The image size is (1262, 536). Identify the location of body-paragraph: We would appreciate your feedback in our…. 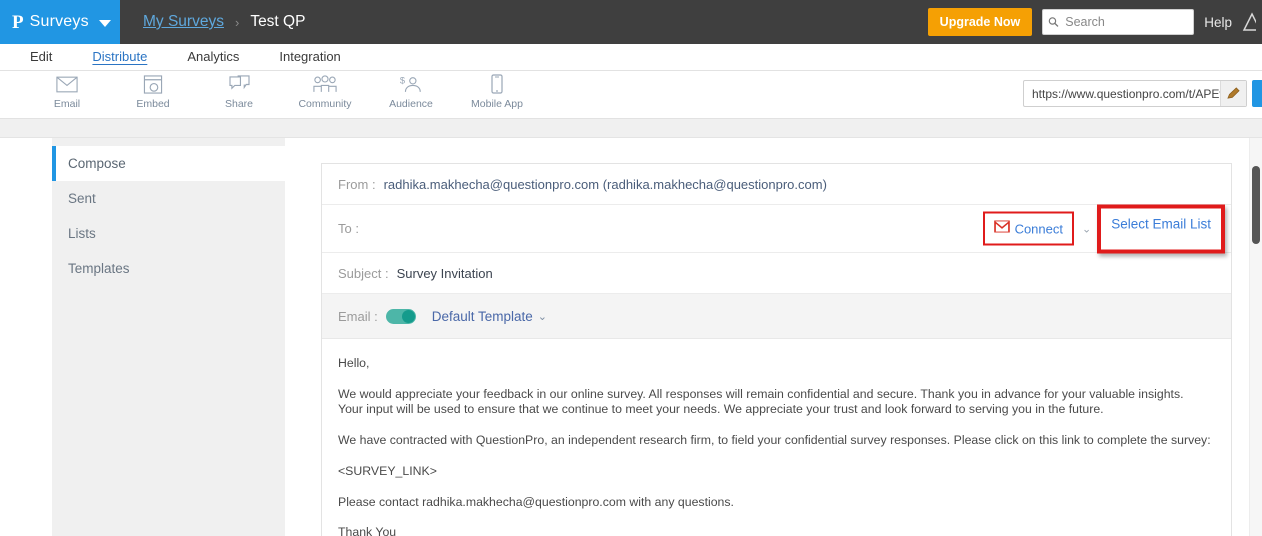
(761, 401).